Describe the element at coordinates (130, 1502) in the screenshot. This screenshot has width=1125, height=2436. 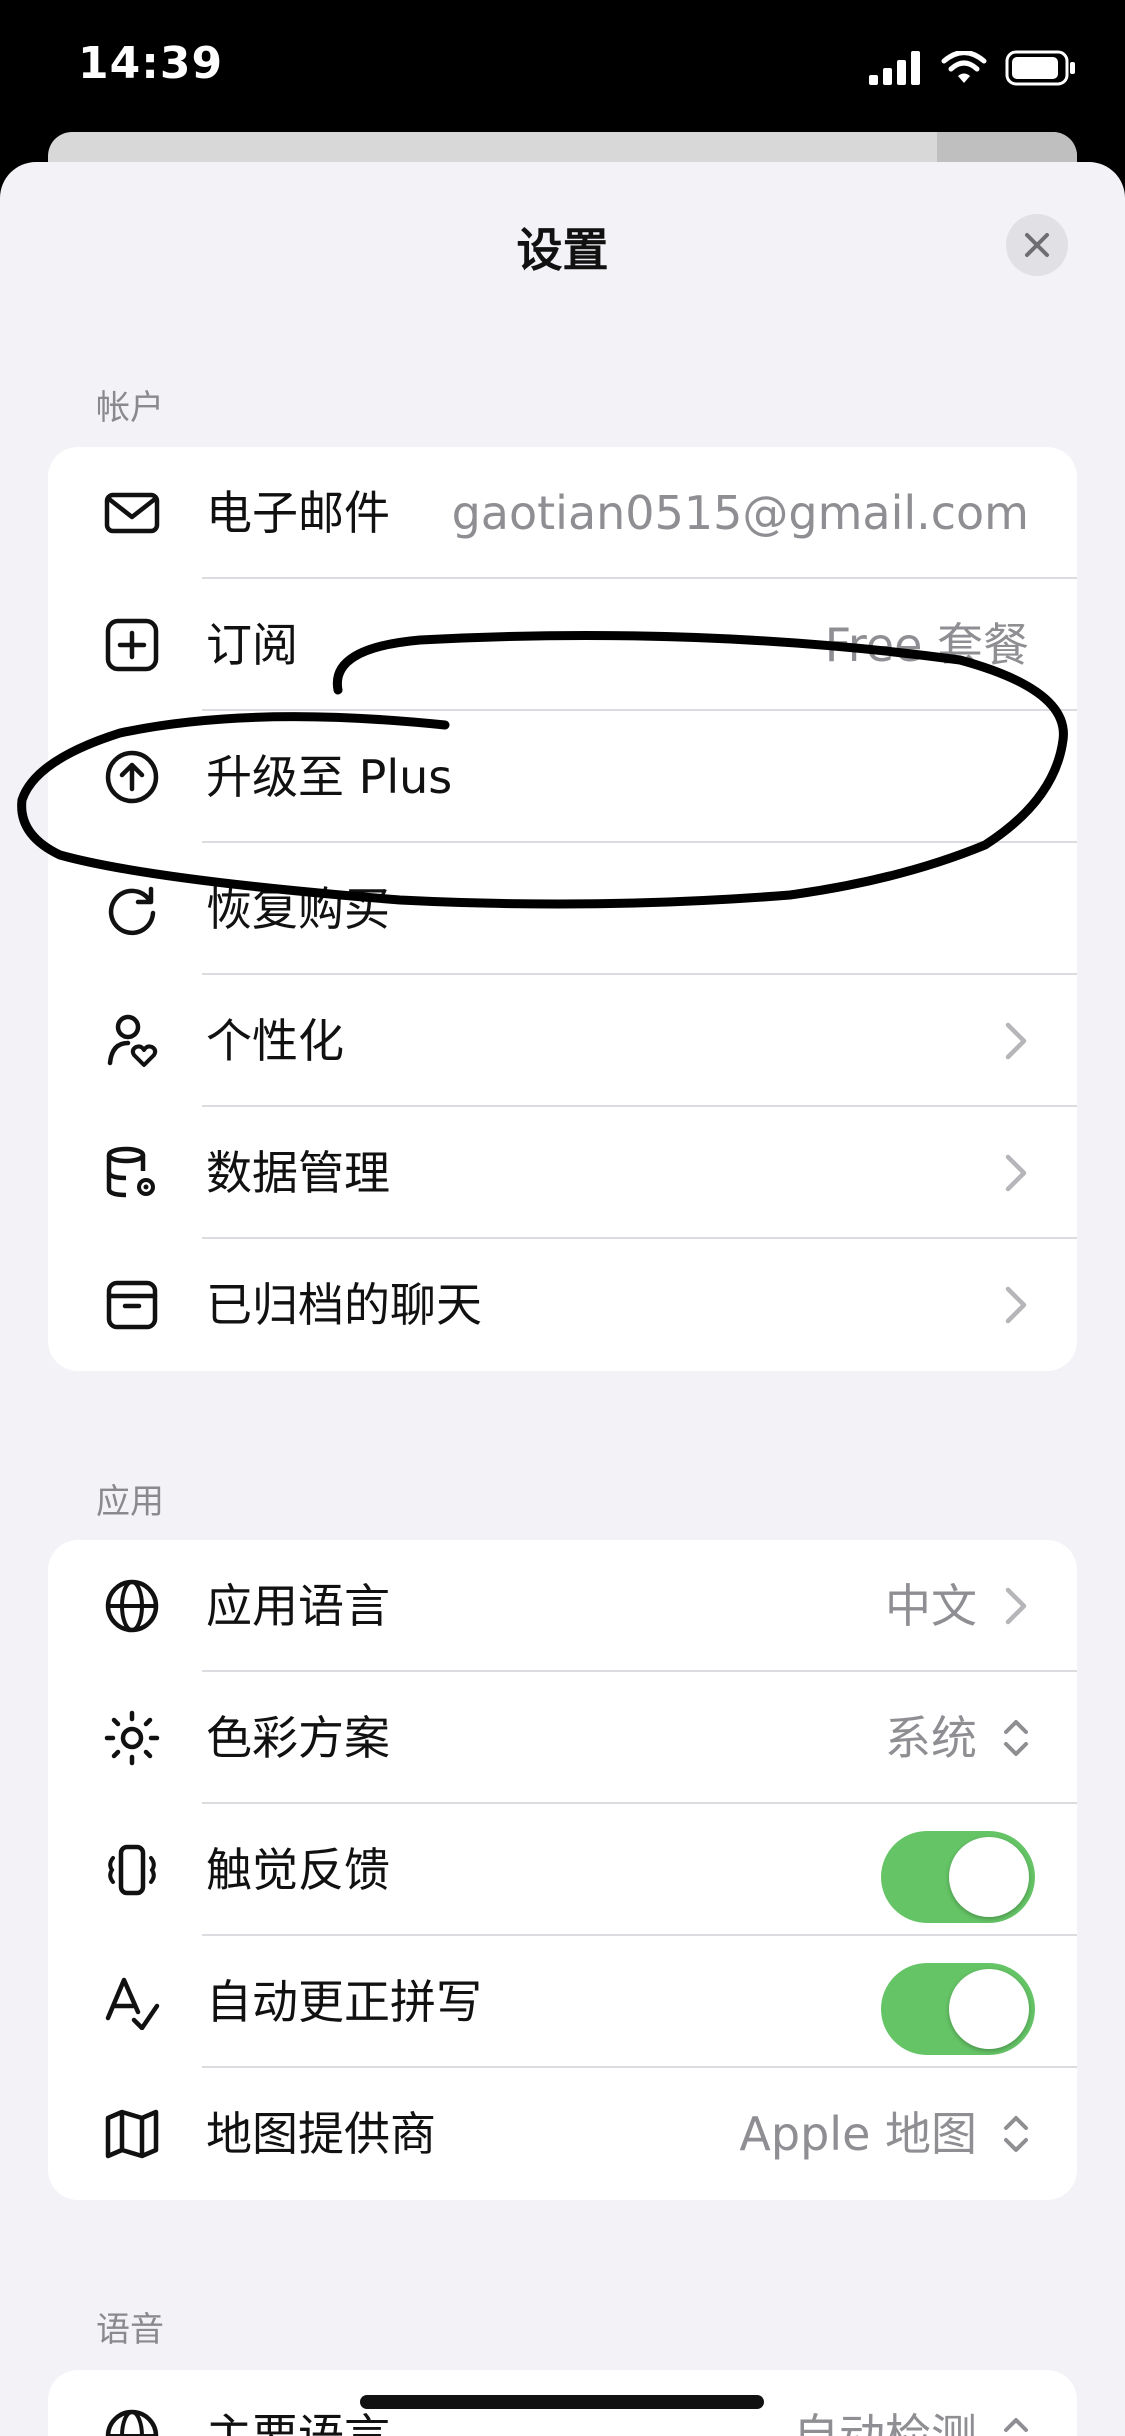
I see `section-label-app: 应用` at that location.